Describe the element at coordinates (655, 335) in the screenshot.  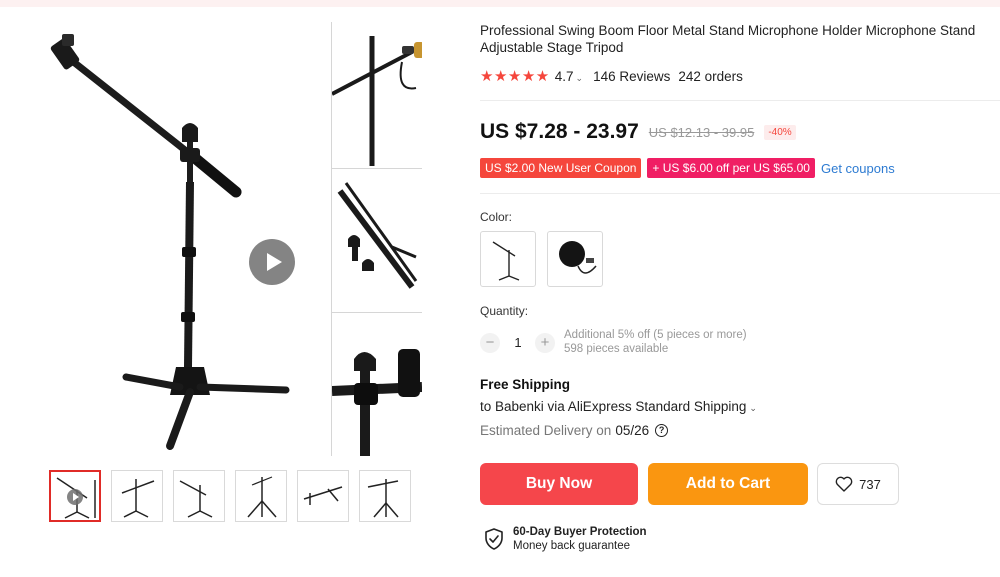
I see `bulk-discount-text: Additional 5% off (5 pieces or more)` at that location.